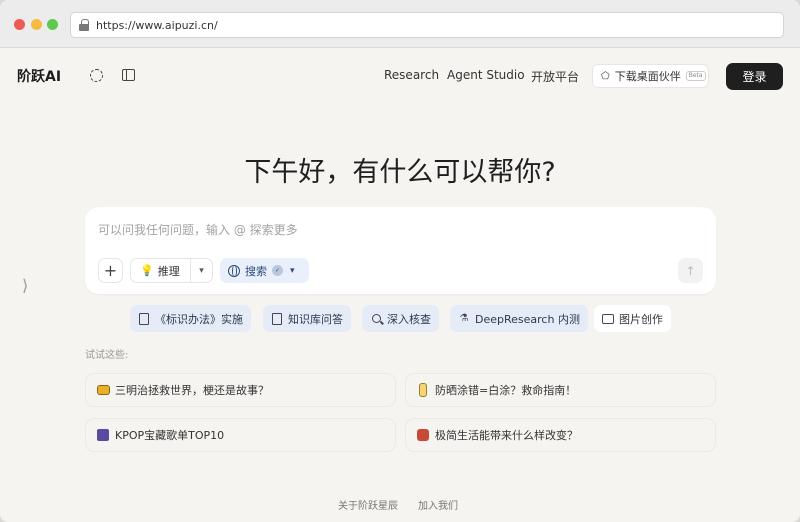  Describe the element at coordinates (438, 504) in the screenshot. I see `footer-join-link: 加入我们` at that location.